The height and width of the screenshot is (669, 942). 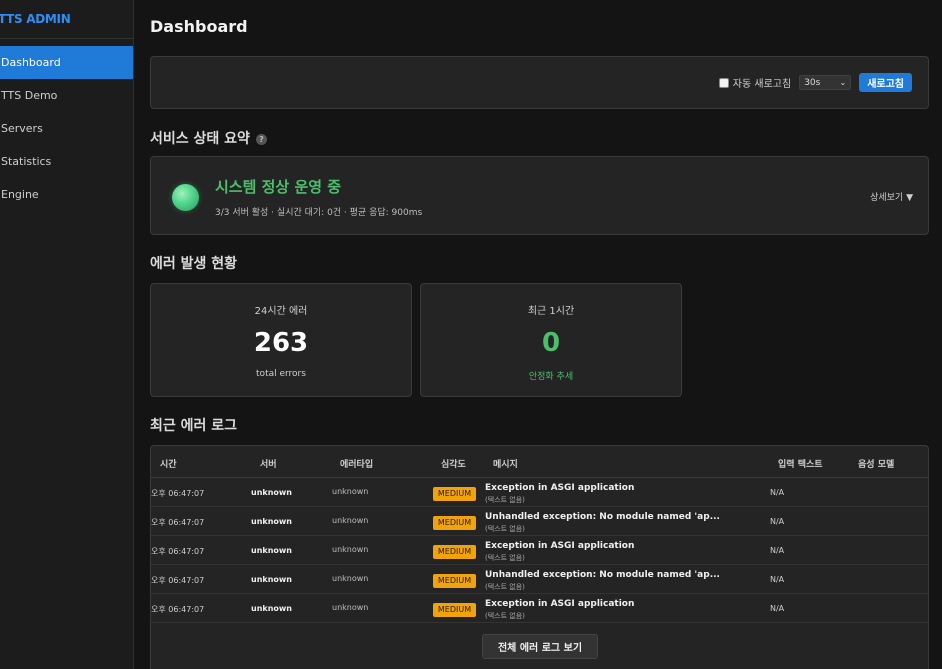 I want to click on toolbar-controls: 자동 새로고침 30s ⌄ 새로고침, so click(x=815, y=82).